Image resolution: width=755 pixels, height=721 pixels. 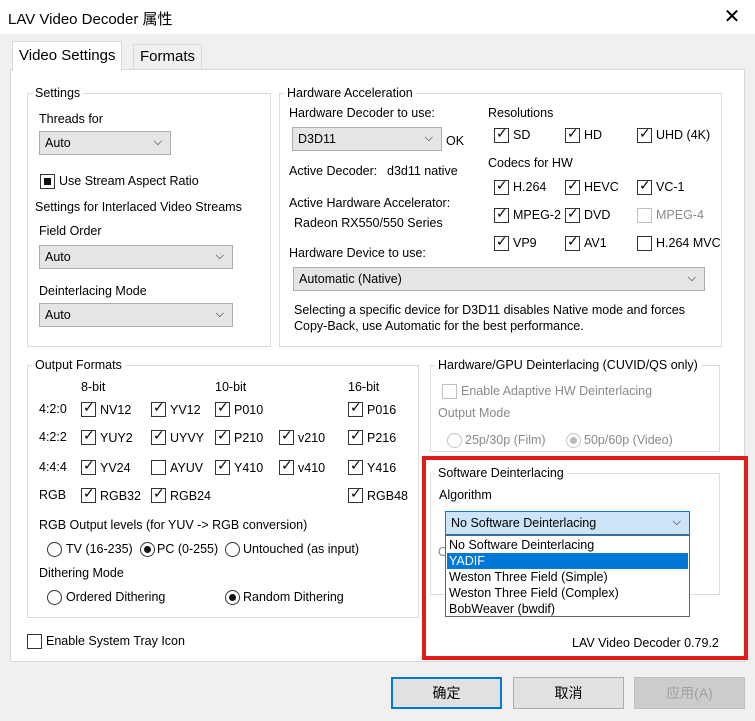 What do you see at coordinates (367, 139) in the screenshot?
I see `hw-decoder-select: D3D11 ⌵` at bounding box center [367, 139].